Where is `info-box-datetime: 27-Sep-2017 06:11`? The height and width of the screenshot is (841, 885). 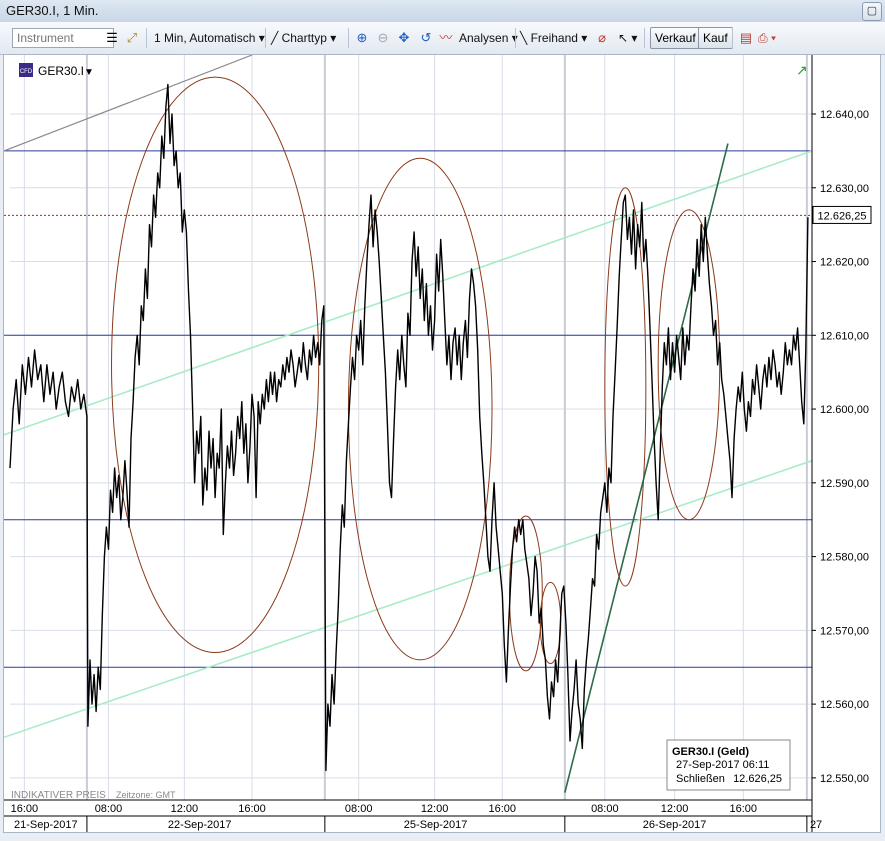 info-box-datetime: 27-Sep-2017 06:11 is located at coordinates (722, 765).